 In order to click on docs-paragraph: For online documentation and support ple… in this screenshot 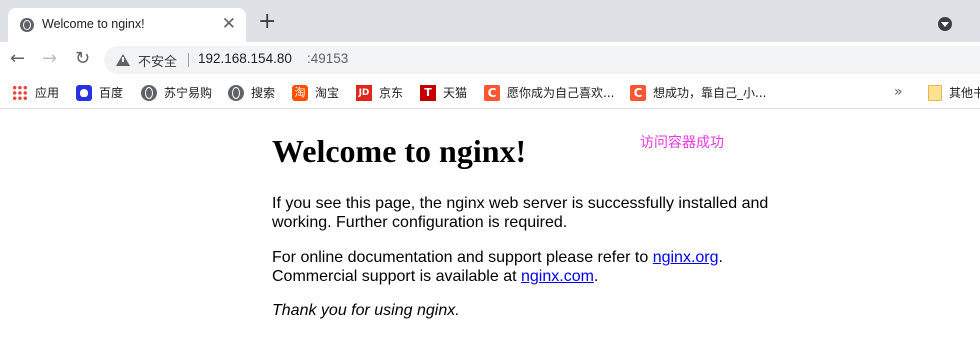, I will do `click(532, 267)`.